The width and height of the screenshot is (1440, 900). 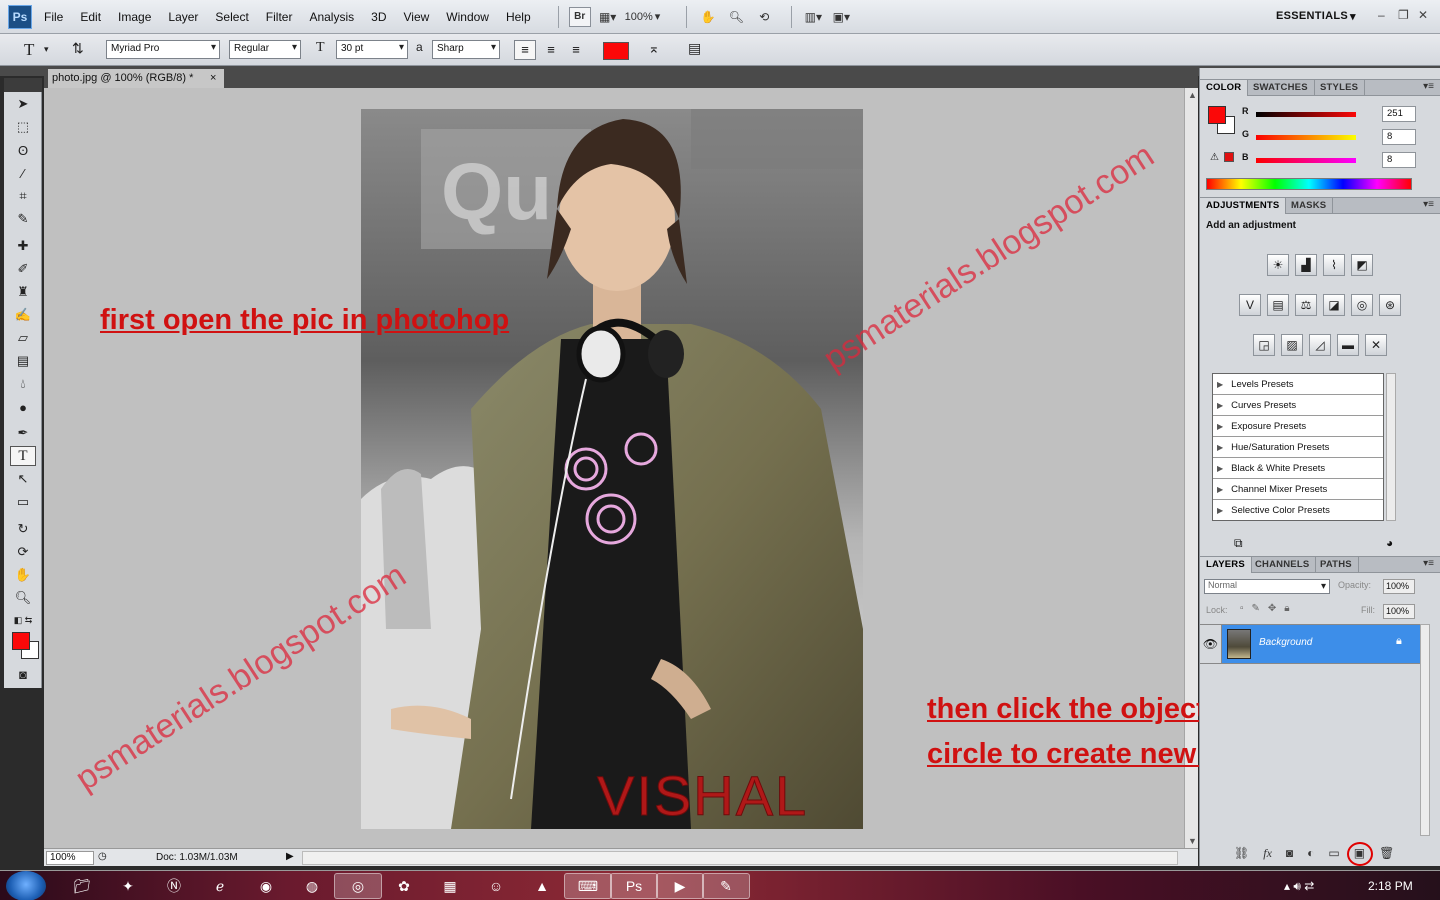 I want to click on channel-mixer-icon: ⊛, so click(x=1390, y=305).